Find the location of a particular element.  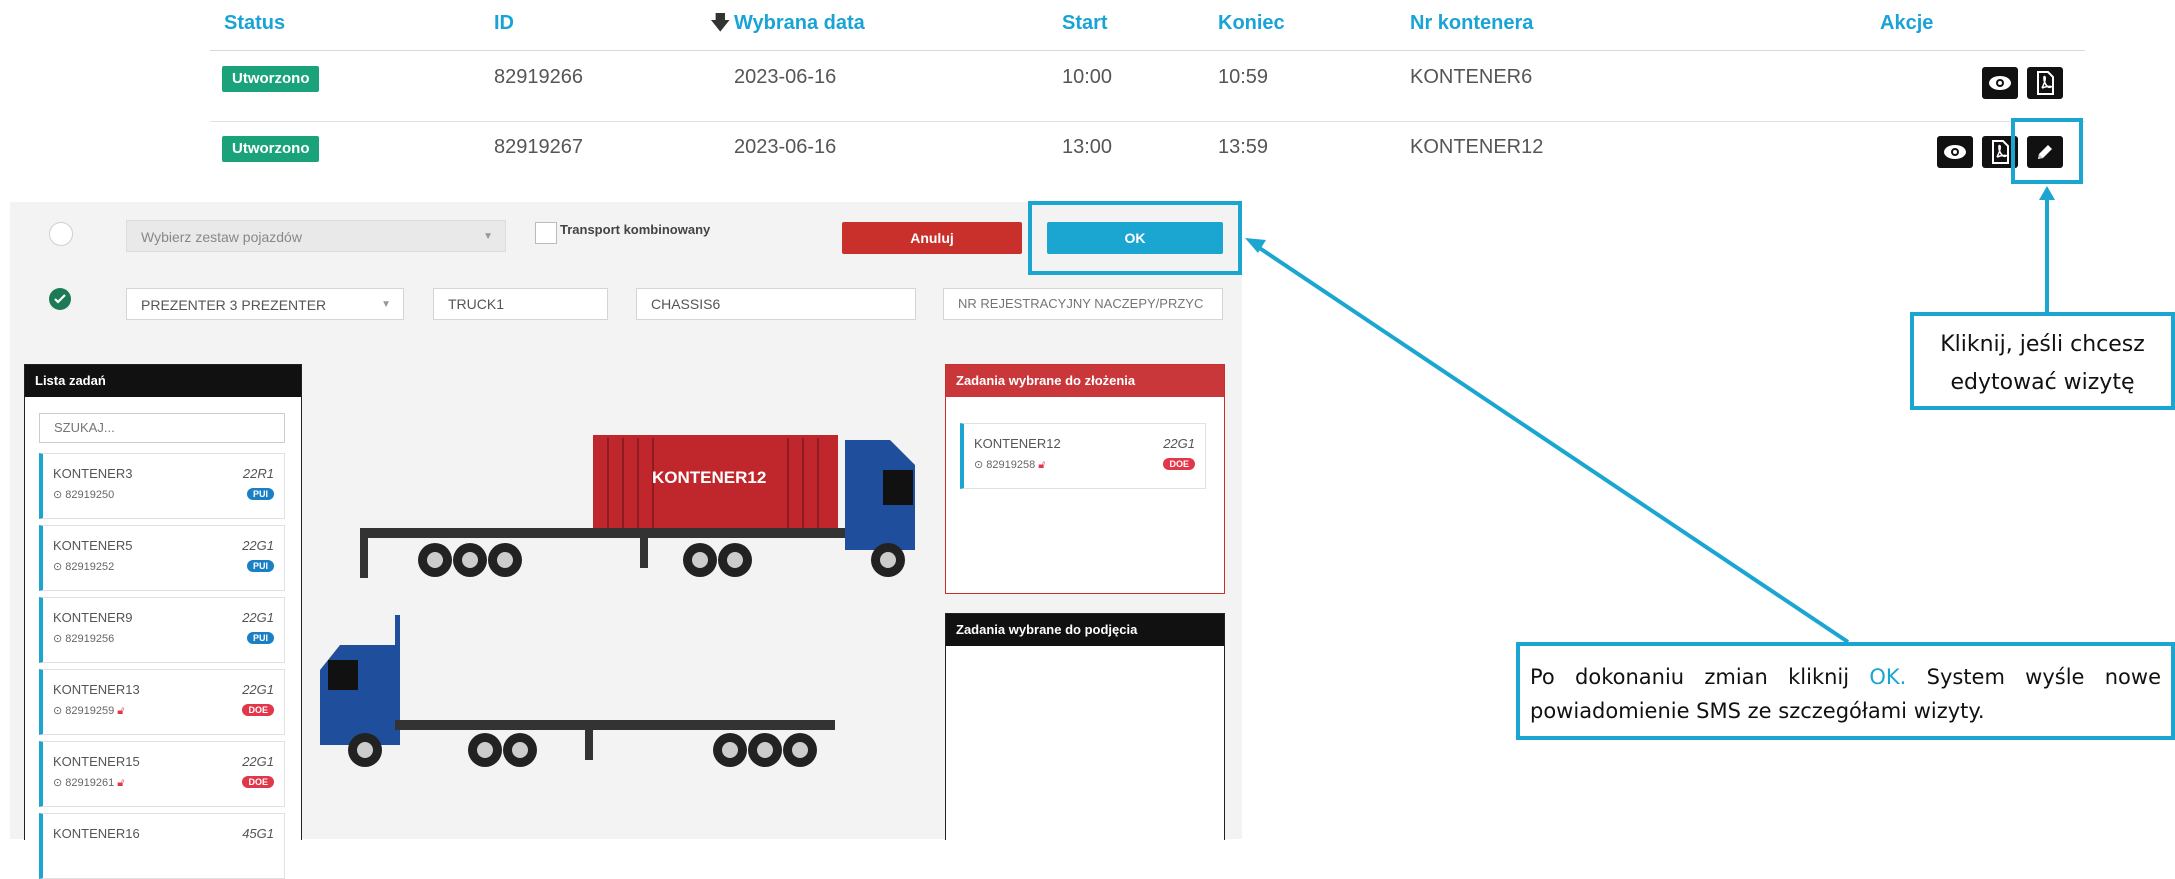

edit-callout: Kliknij, jeśli chcesz edytować wizytę is located at coordinates (2042, 361).